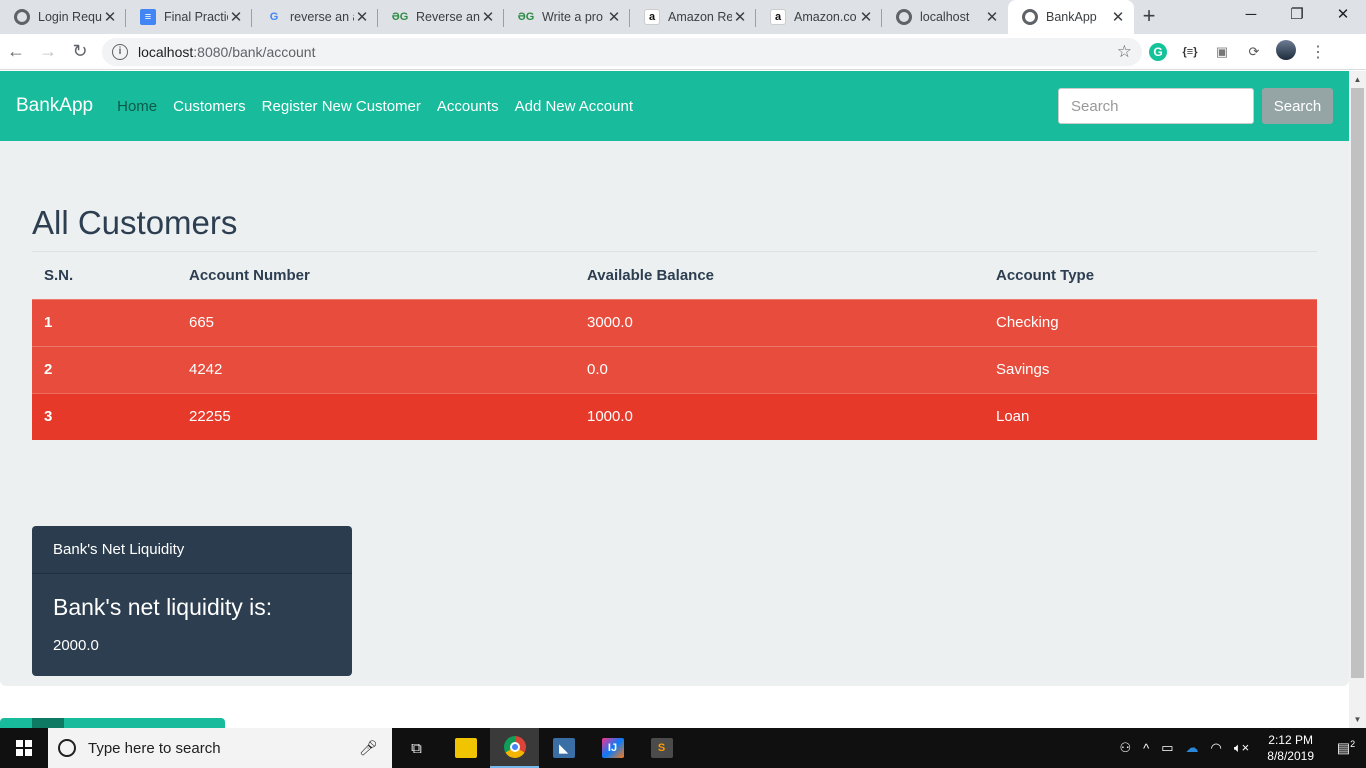 The height and width of the screenshot is (768, 1366). I want to click on tab-title: Login Requ, so click(70, 17).